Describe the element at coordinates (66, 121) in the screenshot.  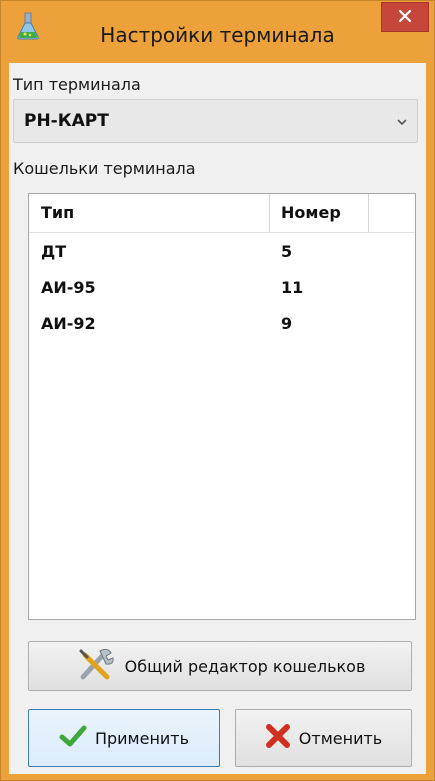
I see `terminal-type-value: РН-КАРТ` at that location.